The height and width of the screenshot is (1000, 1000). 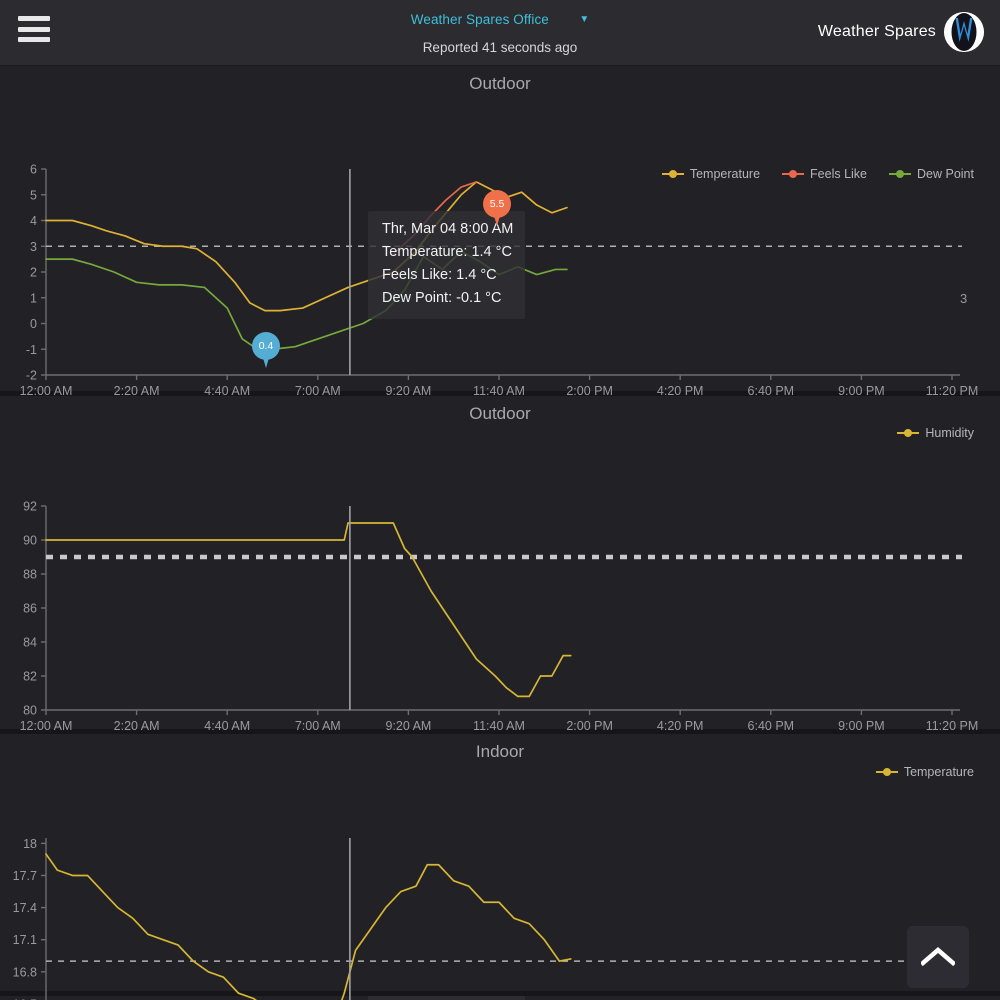 What do you see at coordinates (964, 32) in the screenshot?
I see `w-circle-logo` at bounding box center [964, 32].